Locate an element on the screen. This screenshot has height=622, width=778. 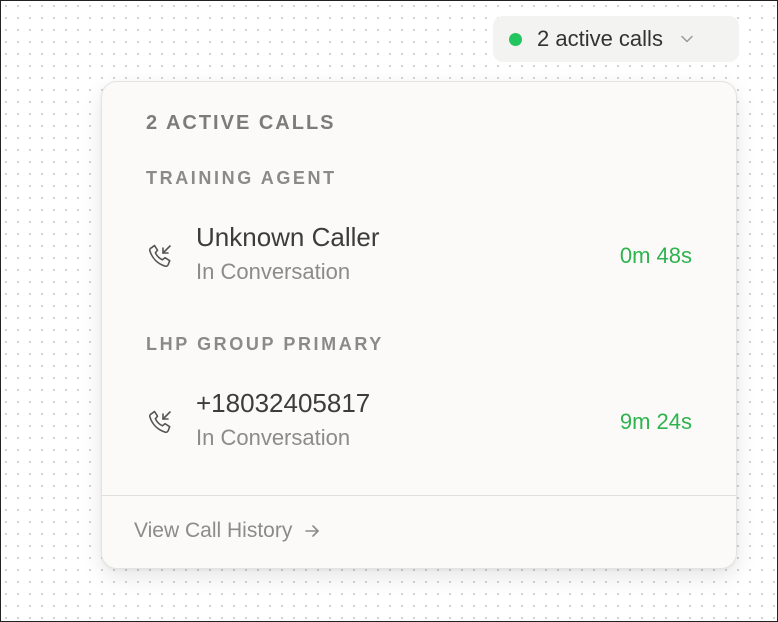
active-calls-toggle: 2 active calls is located at coordinates (616, 39).